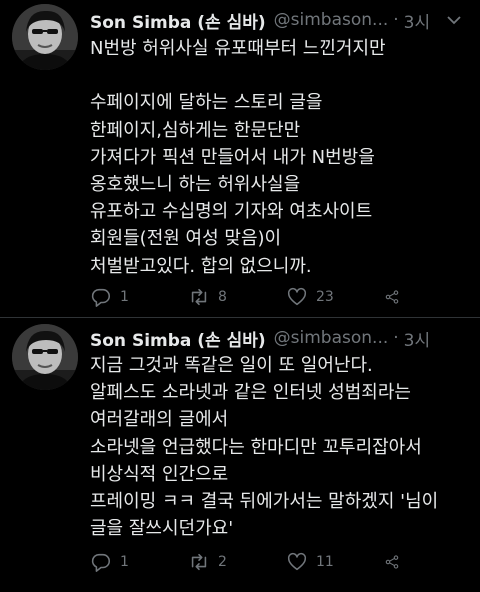  What do you see at coordinates (325, 562) in the screenshot?
I see `like-count: 11` at bounding box center [325, 562].